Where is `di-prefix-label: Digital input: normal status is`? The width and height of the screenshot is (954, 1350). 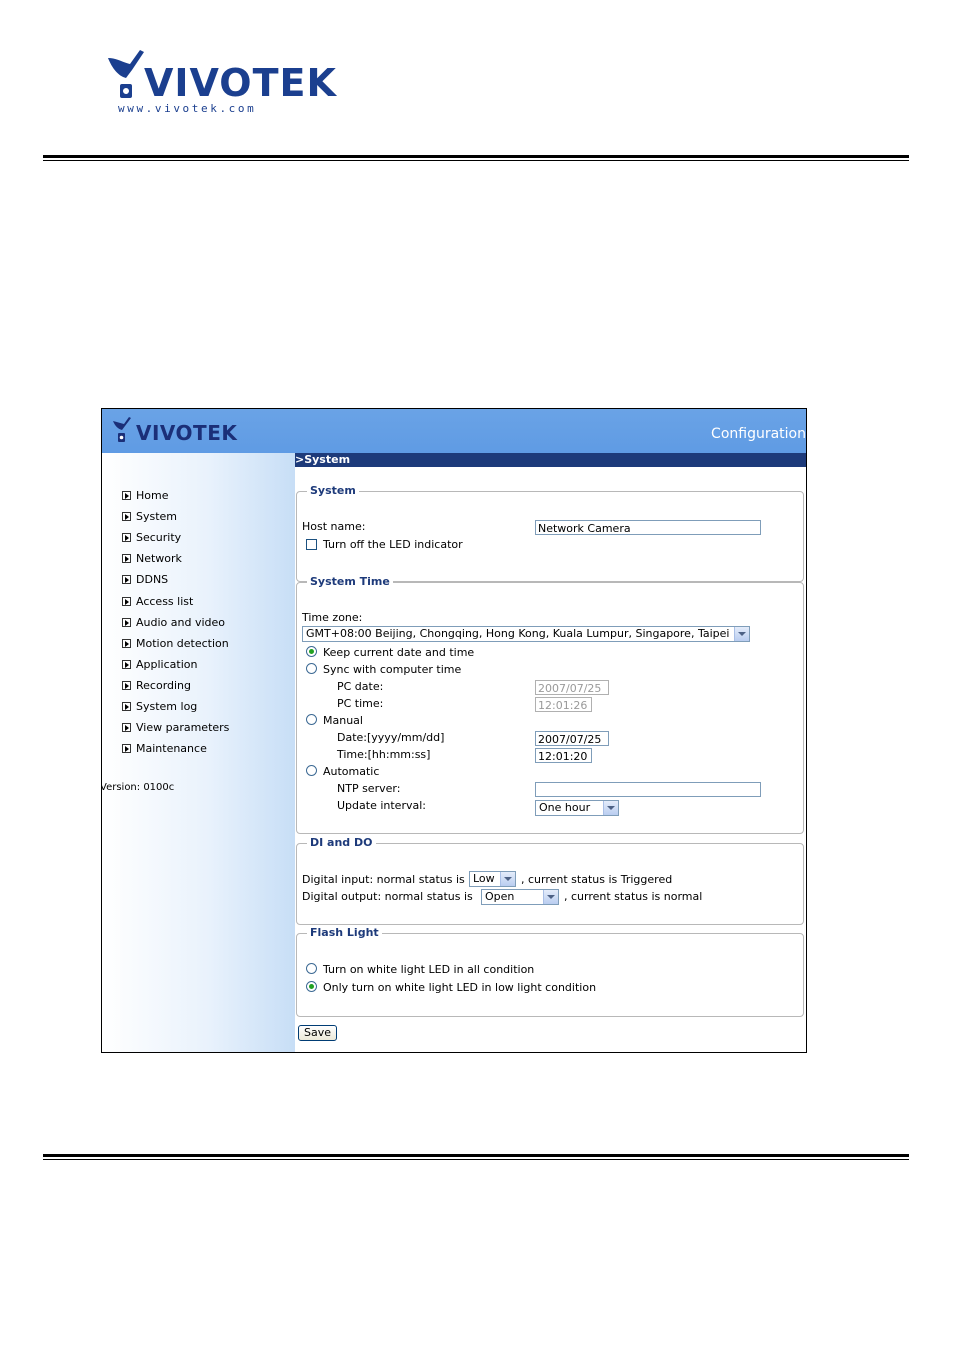
di-prefix-label: Digital input: normal status is is located at coordinates (383, 879).